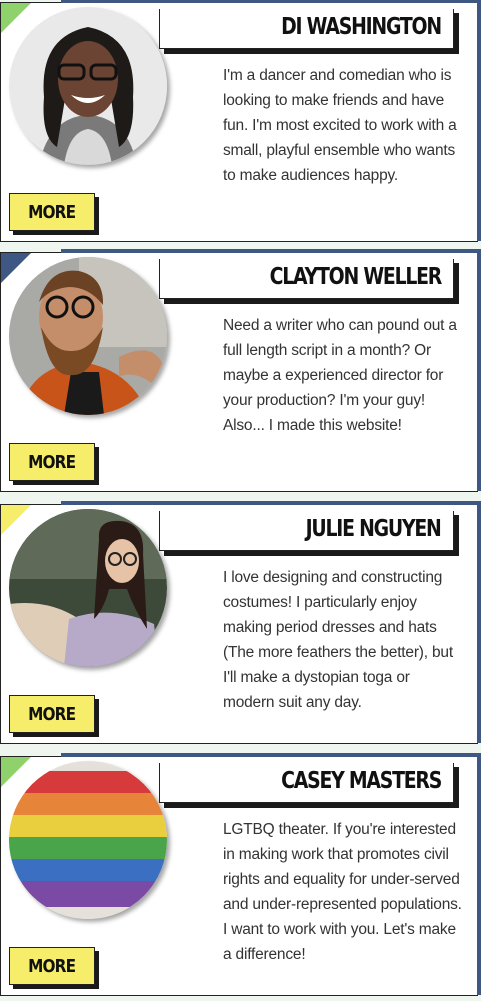  I want to click on name-box: DI WASHINGTON, so click(309, 31).